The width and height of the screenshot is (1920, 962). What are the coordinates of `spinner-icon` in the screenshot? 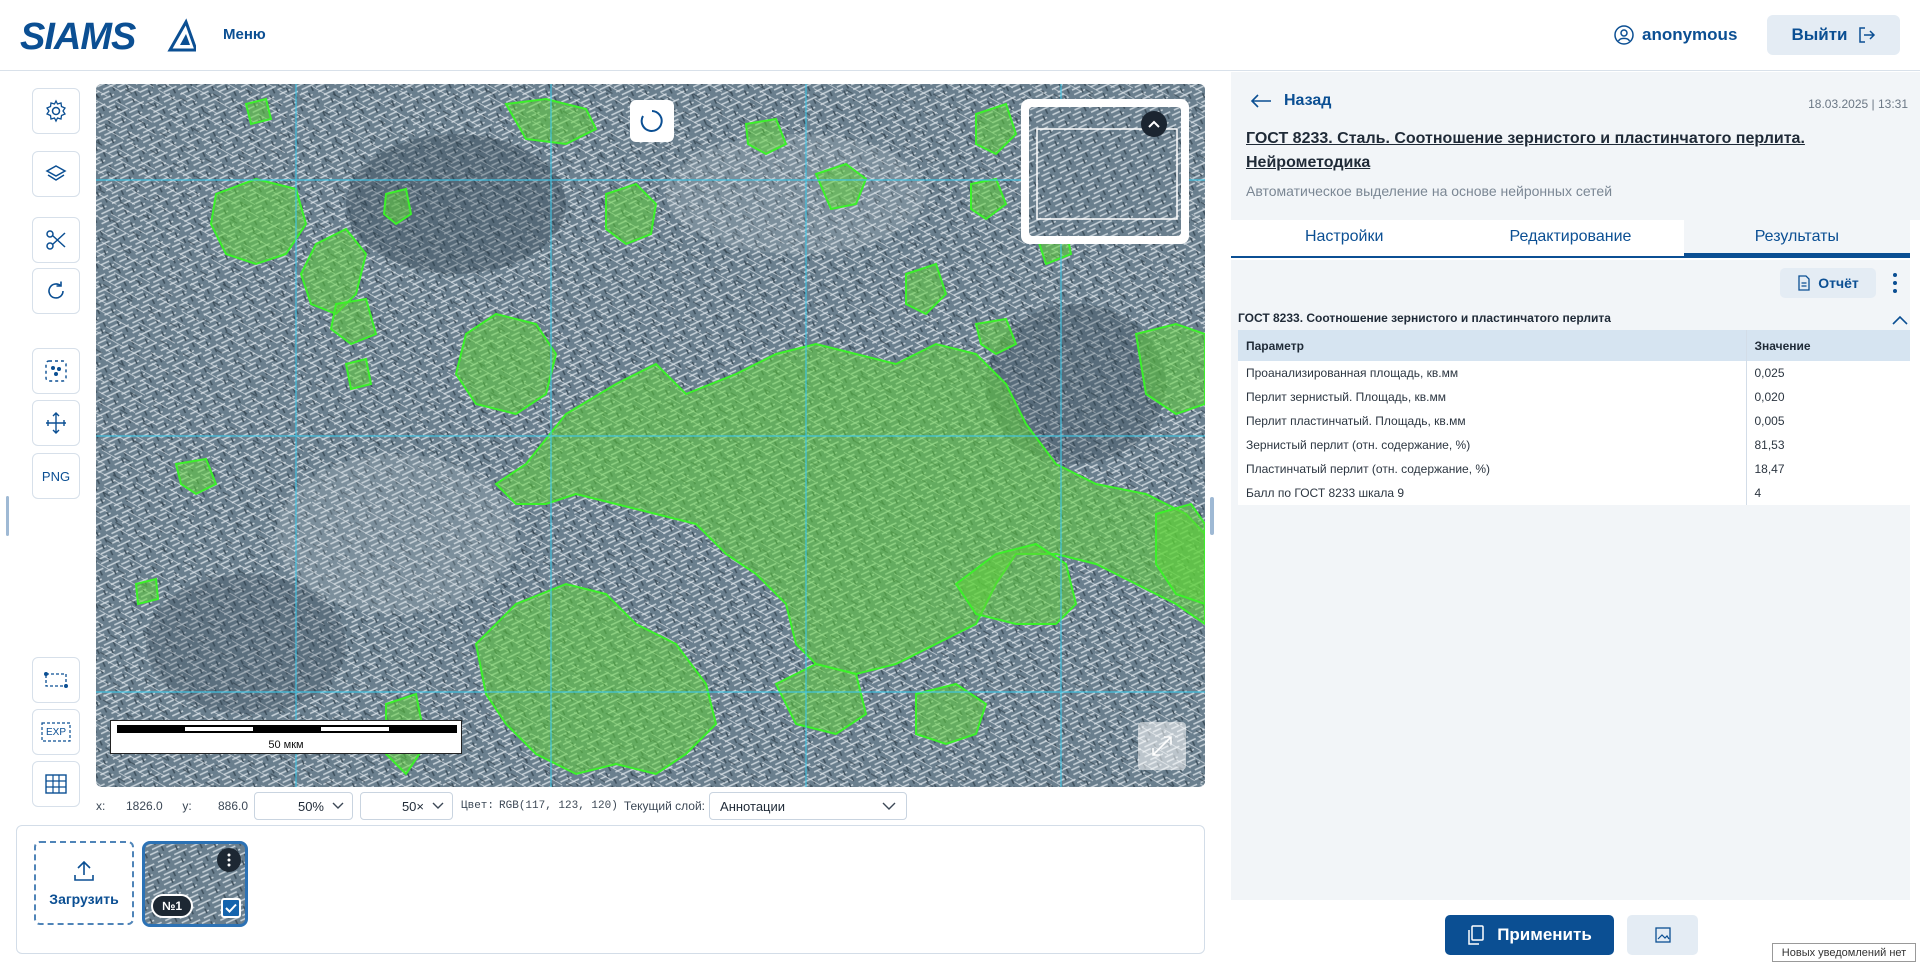 It's located at (651, 121).